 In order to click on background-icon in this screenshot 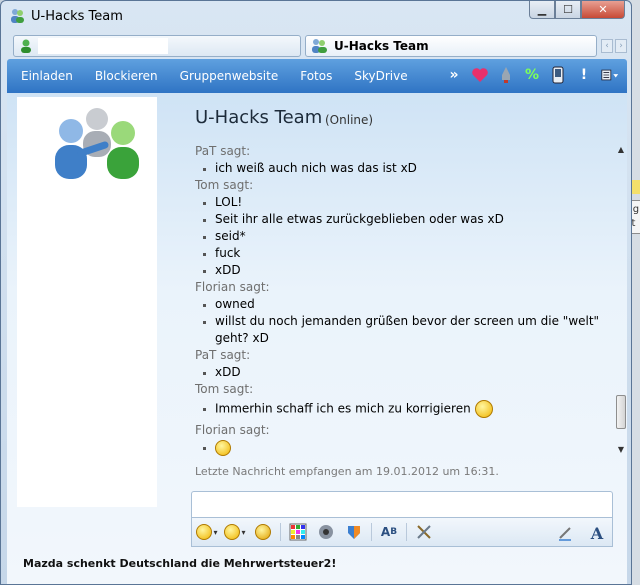, I will do `click(298, 532)`.